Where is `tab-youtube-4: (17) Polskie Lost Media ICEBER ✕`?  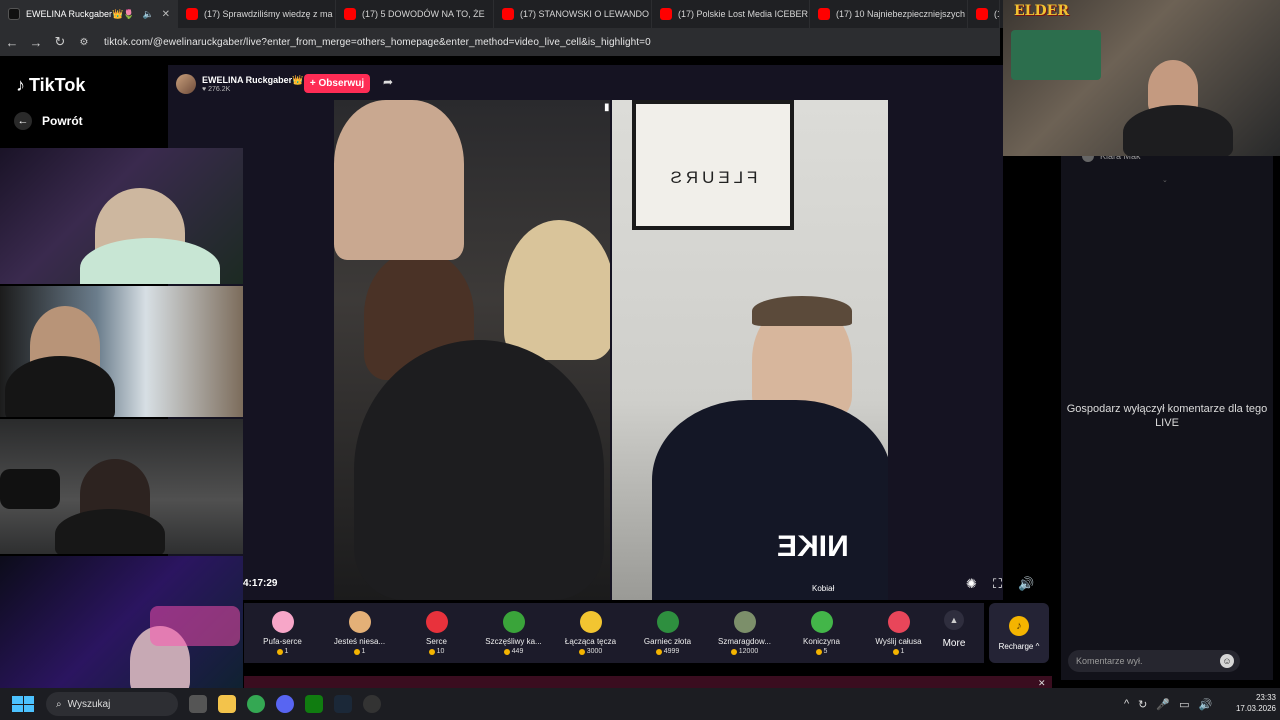 tab-youtube-4: (17) Polskie Lost Media ICEBER ✕ is located at coordinates (731, 14).